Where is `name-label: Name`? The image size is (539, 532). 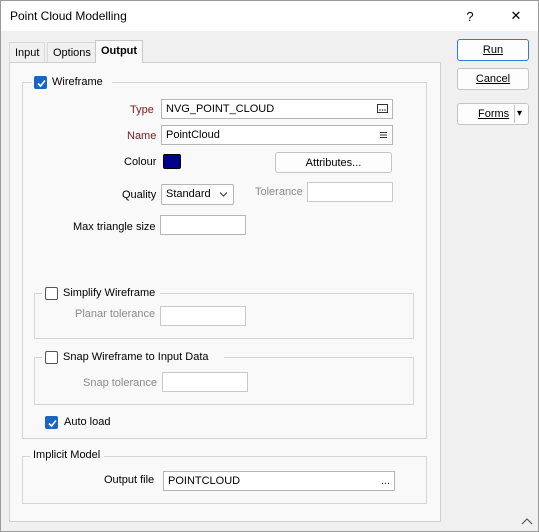
name-label: Name is located at coordinates (142, 136).